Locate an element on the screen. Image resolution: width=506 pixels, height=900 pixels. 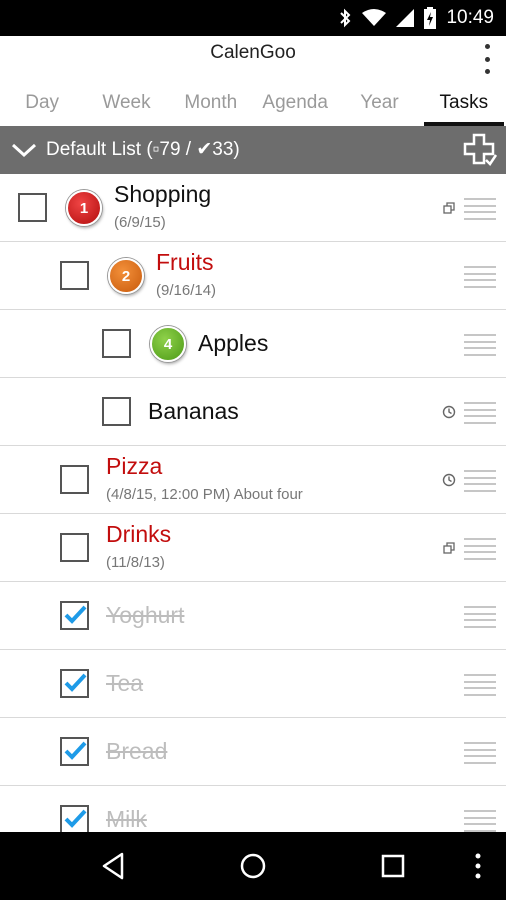
task-details: (4/8/15, 12:00 PM) About four is located at coordinates (204, 494).